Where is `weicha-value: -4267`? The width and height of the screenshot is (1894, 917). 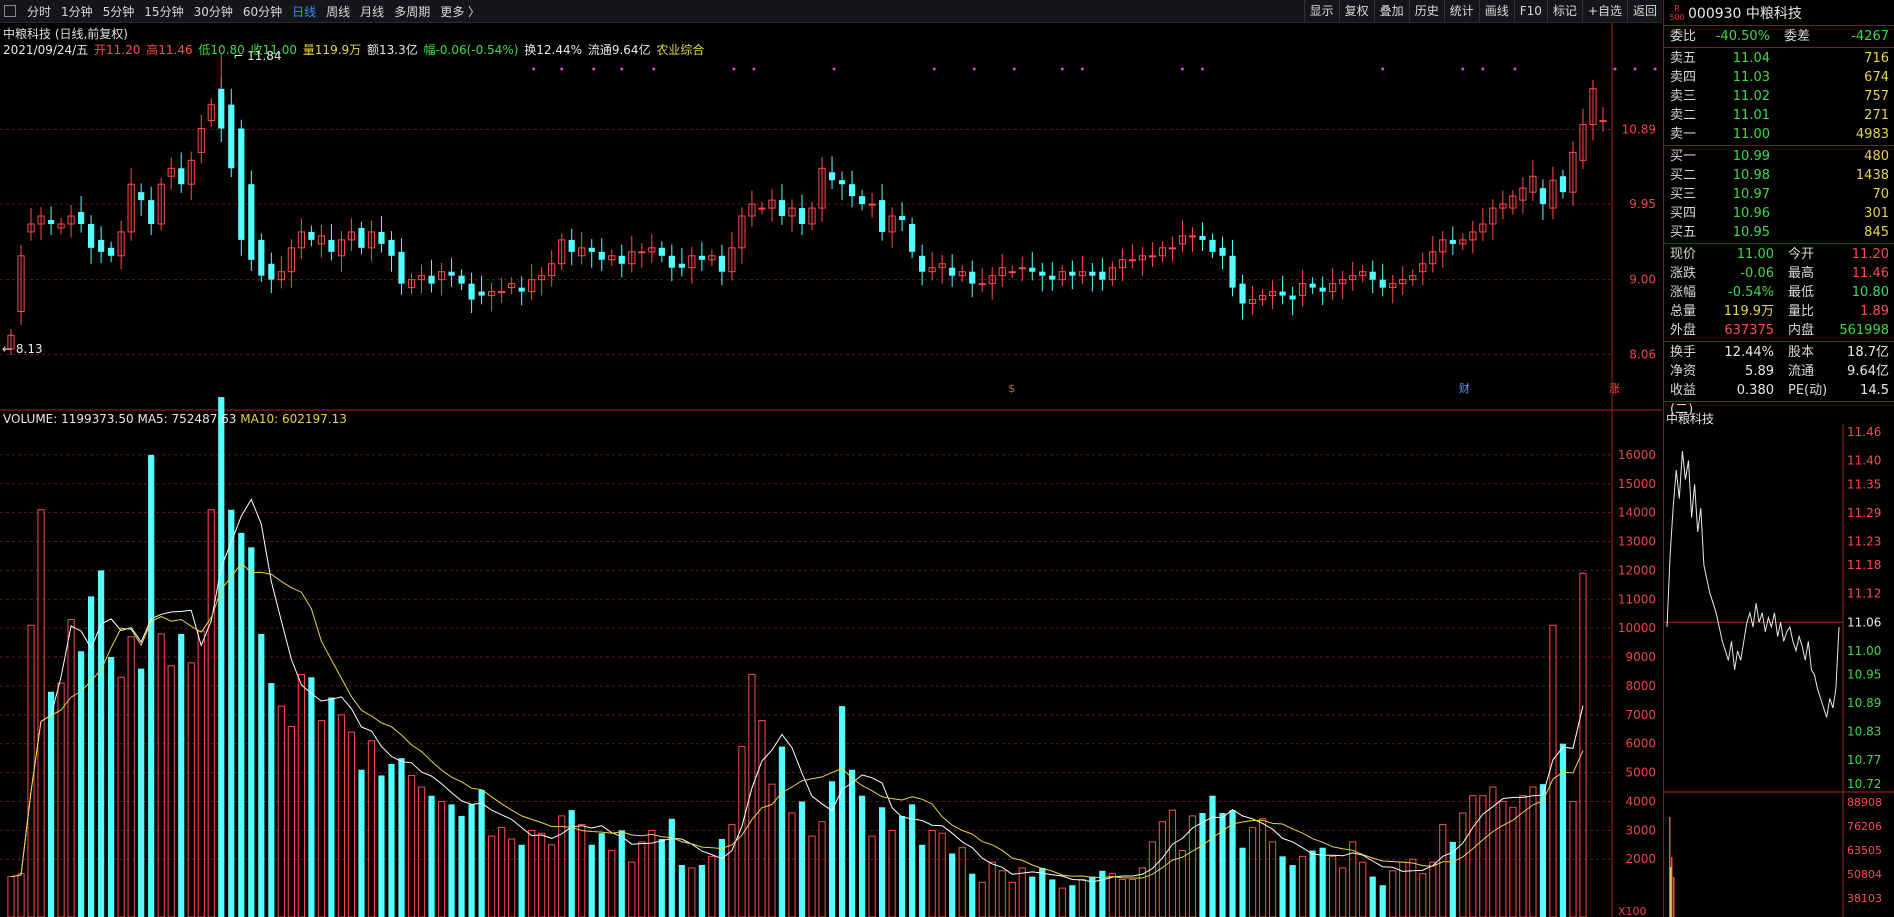
weicha-value: -4267 is located at coordinates (1870, 36).